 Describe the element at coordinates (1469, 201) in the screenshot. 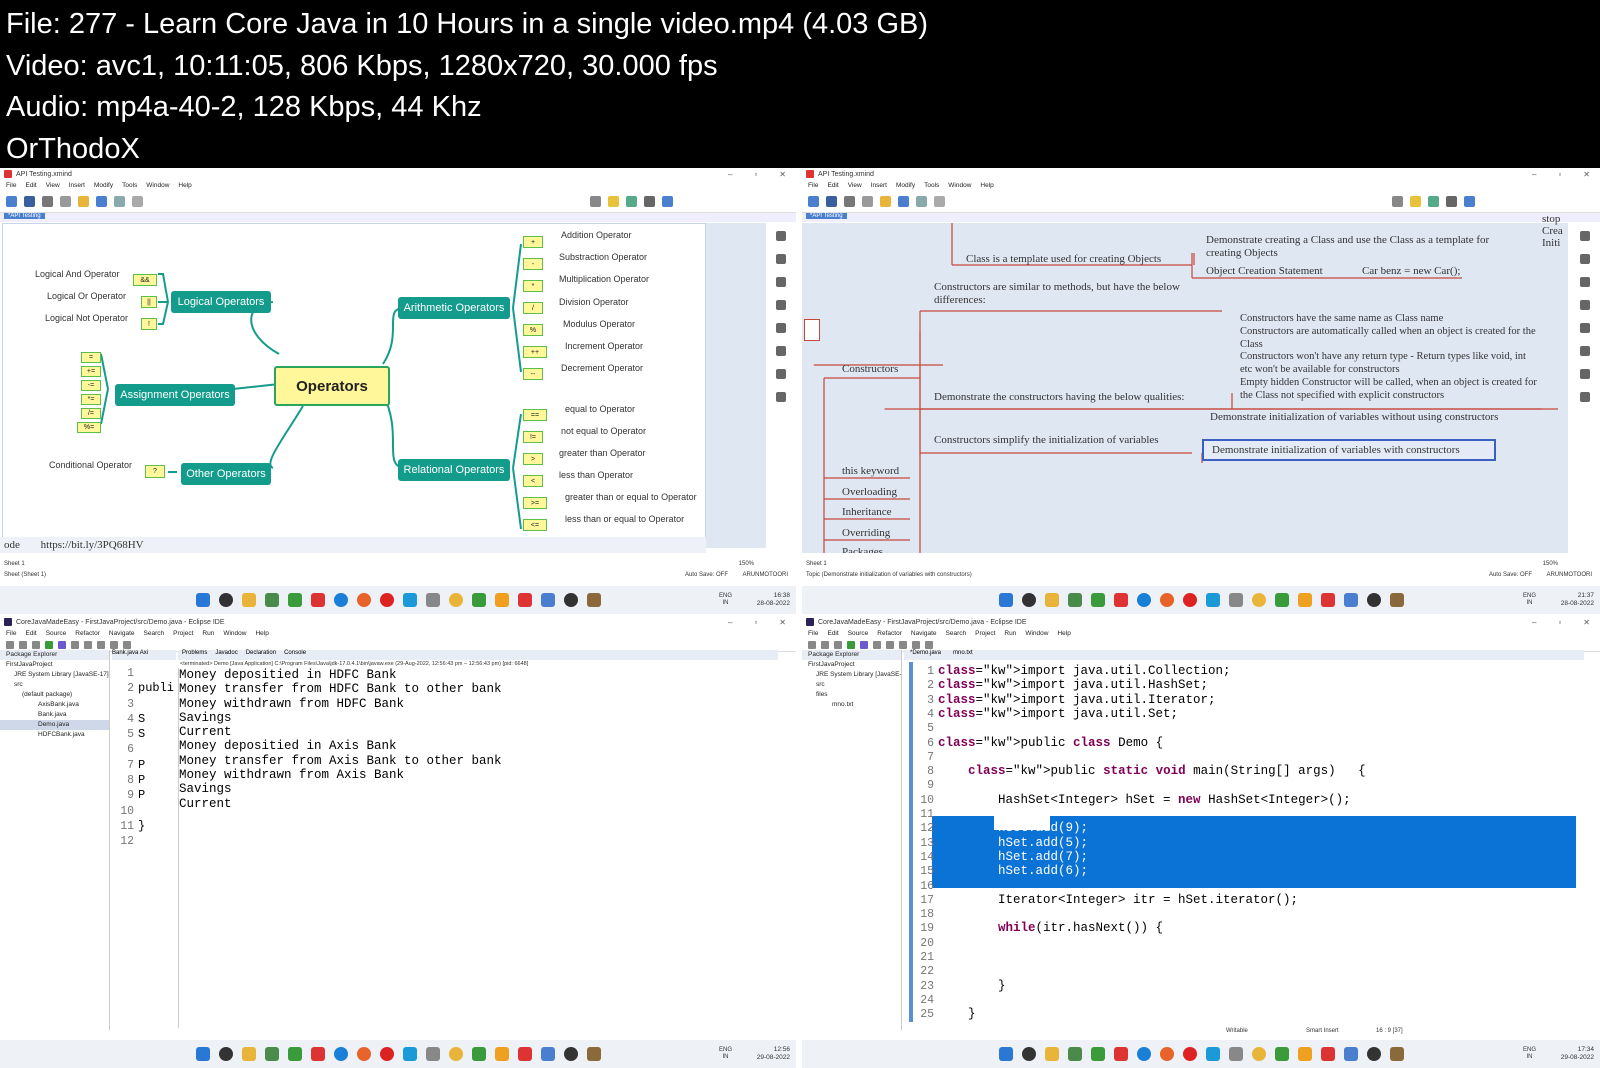

I see `export-icon` at that location.